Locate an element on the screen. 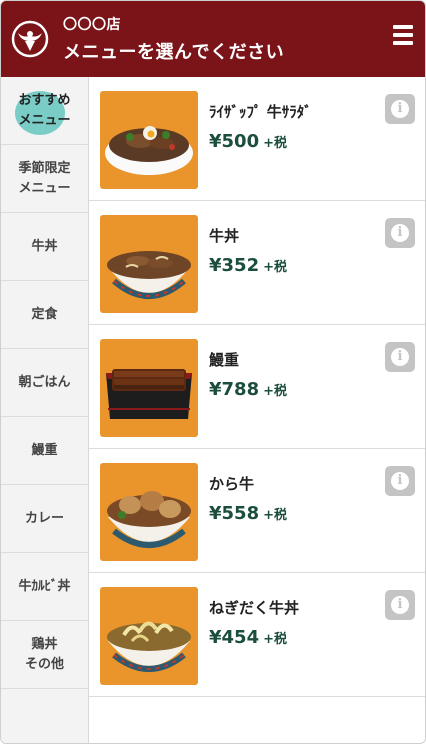 This screenshot has width=426, height=744. menu-item-name: から牛 is located at coordinates (232, 484).